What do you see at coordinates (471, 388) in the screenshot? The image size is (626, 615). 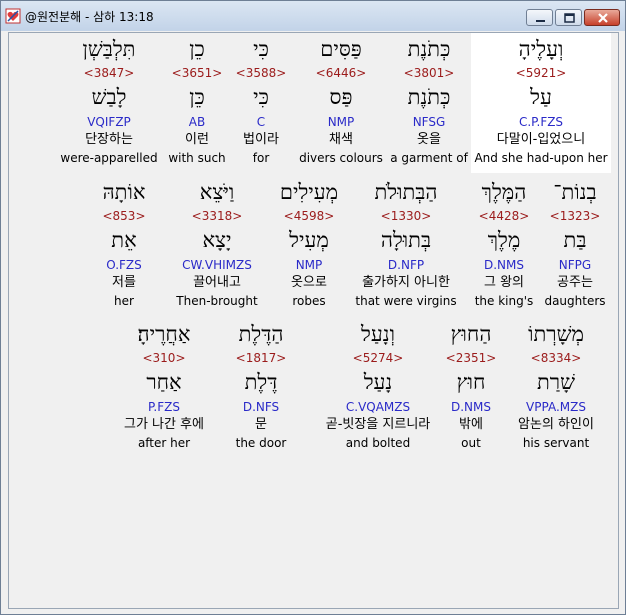 I see `word-cell: הַחוּץ <2351> חוּץ D.NMS 밖에 out` at bounding box center [471, 388].